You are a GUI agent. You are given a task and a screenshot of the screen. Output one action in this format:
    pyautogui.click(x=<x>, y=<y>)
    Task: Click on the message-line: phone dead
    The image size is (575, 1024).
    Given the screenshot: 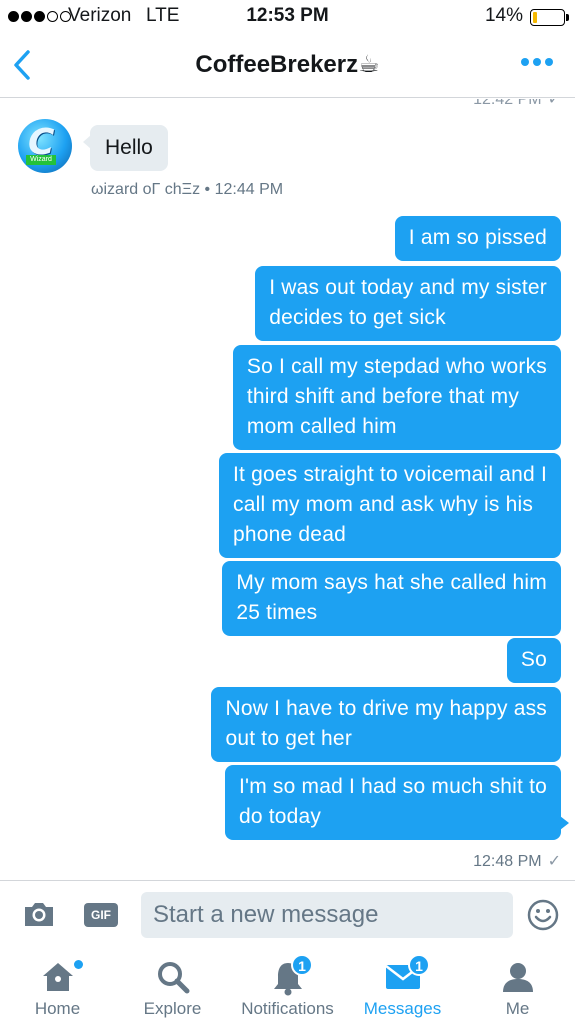 What is the action you would take?
    pyautogui.click(x=289, y=534)
    